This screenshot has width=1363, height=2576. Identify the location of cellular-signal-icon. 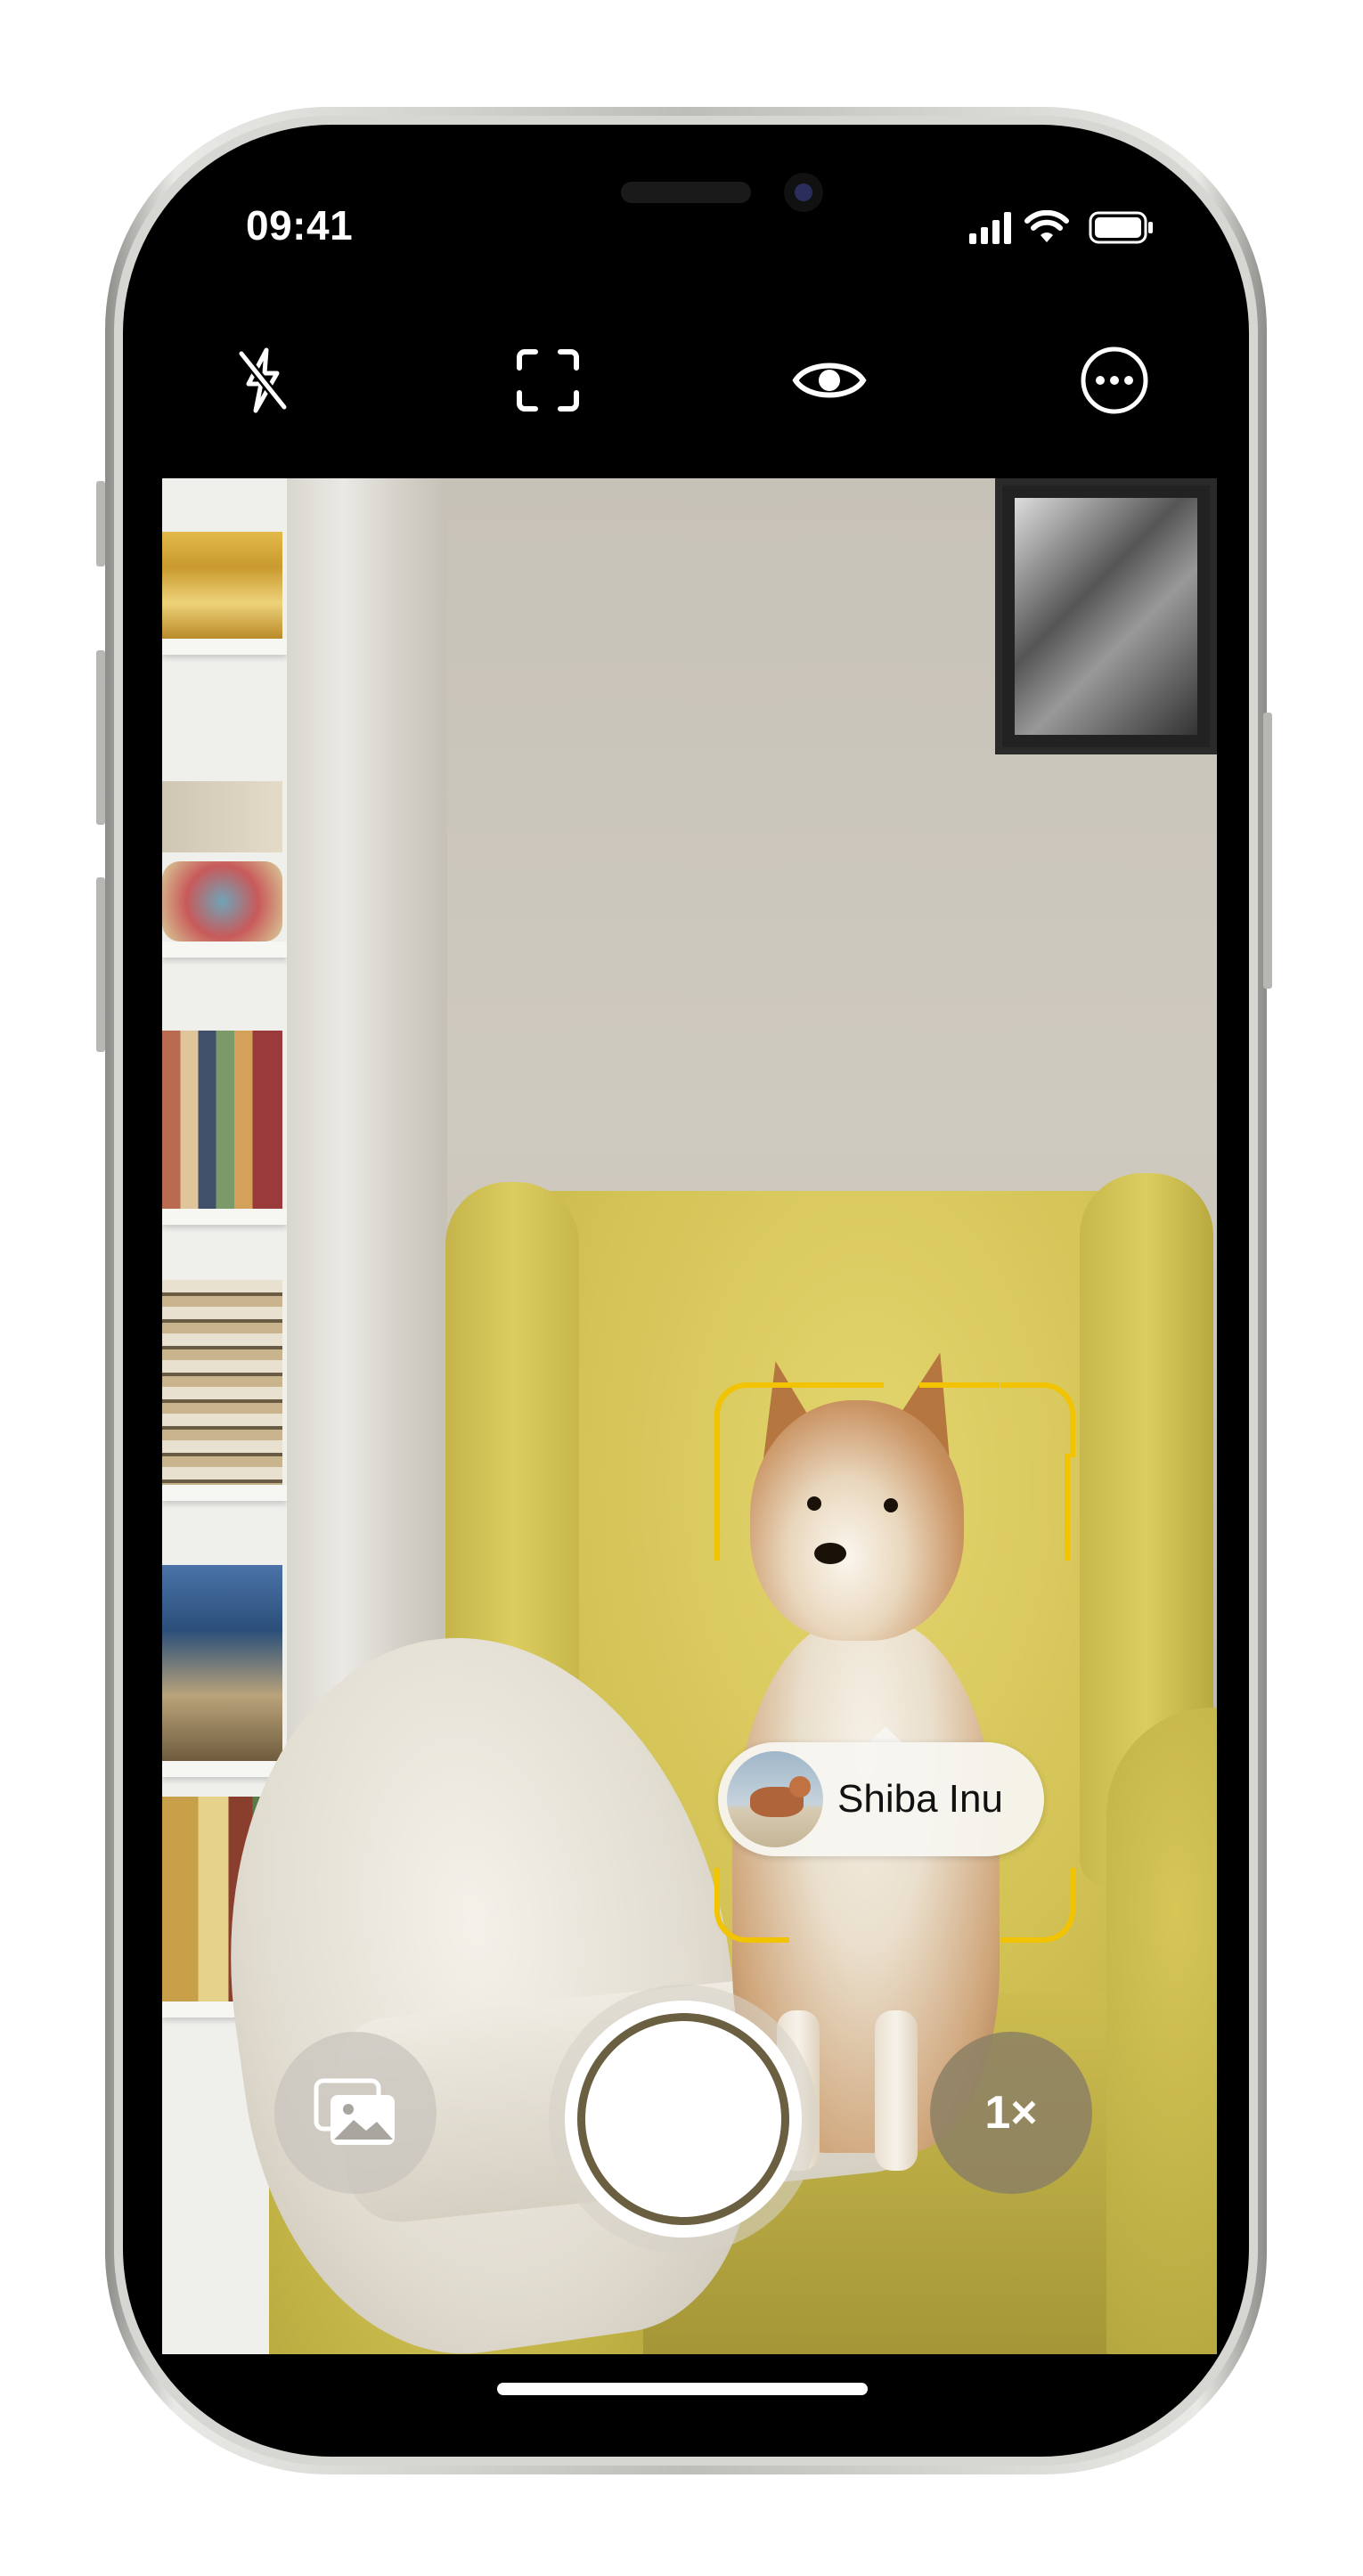
(990, 228).